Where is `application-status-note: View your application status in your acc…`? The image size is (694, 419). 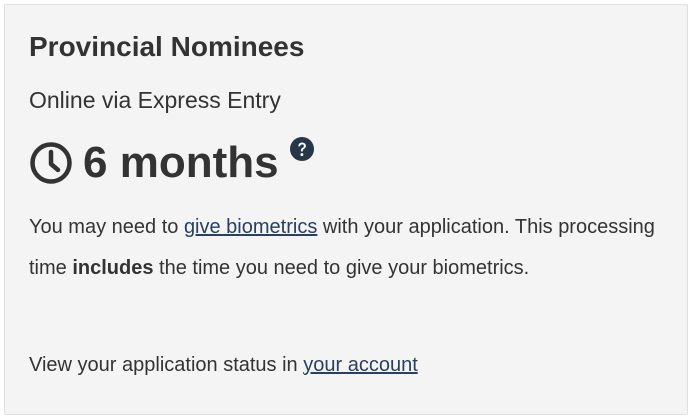
application-status-note: View your application status in your acc… is located at coordinates (223, 365).